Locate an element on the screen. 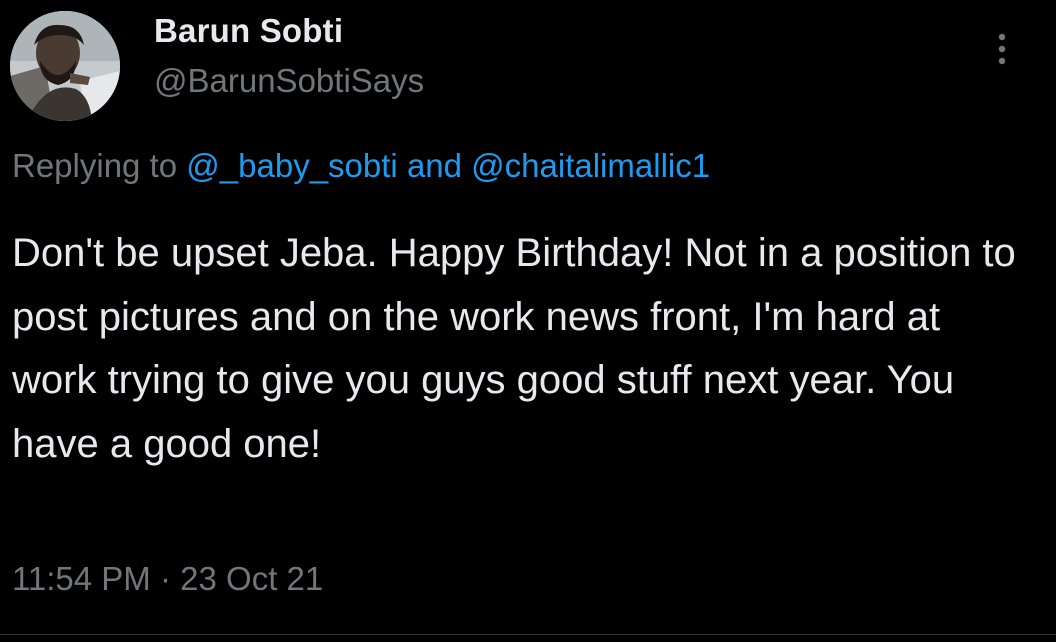 The width and height of the screenshot is (1056, 642). tweet-timestamp: 11:54 PM · 23 Oct 21 is located at coordinates (167, 579).